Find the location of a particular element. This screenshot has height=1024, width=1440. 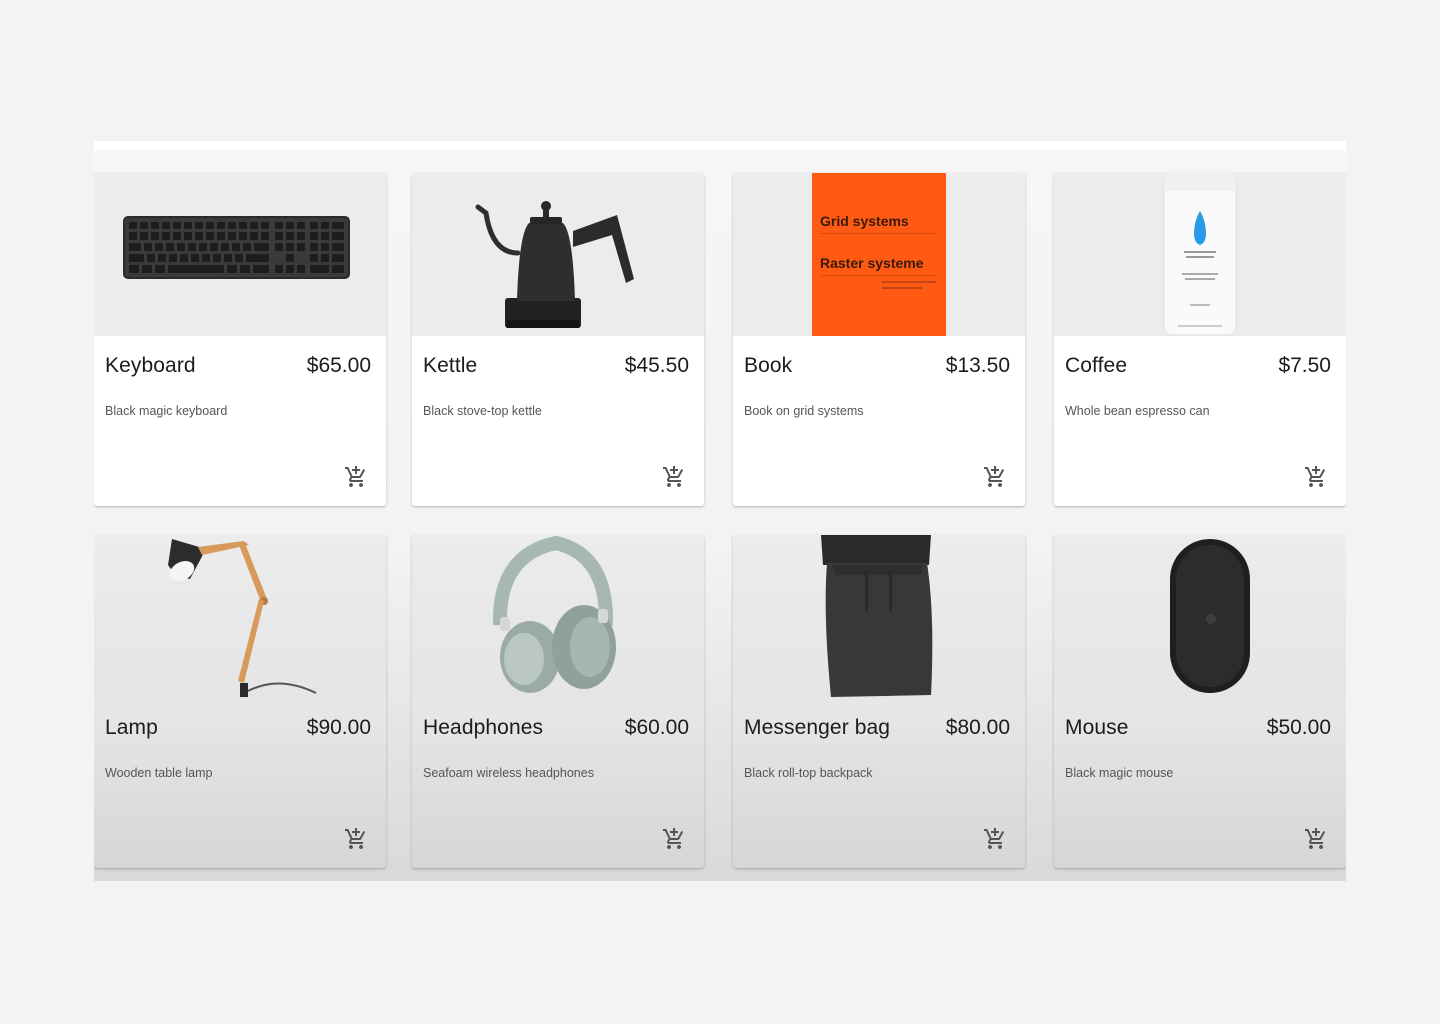

product-price: $7.50 is located at coordinates (1304, 365).